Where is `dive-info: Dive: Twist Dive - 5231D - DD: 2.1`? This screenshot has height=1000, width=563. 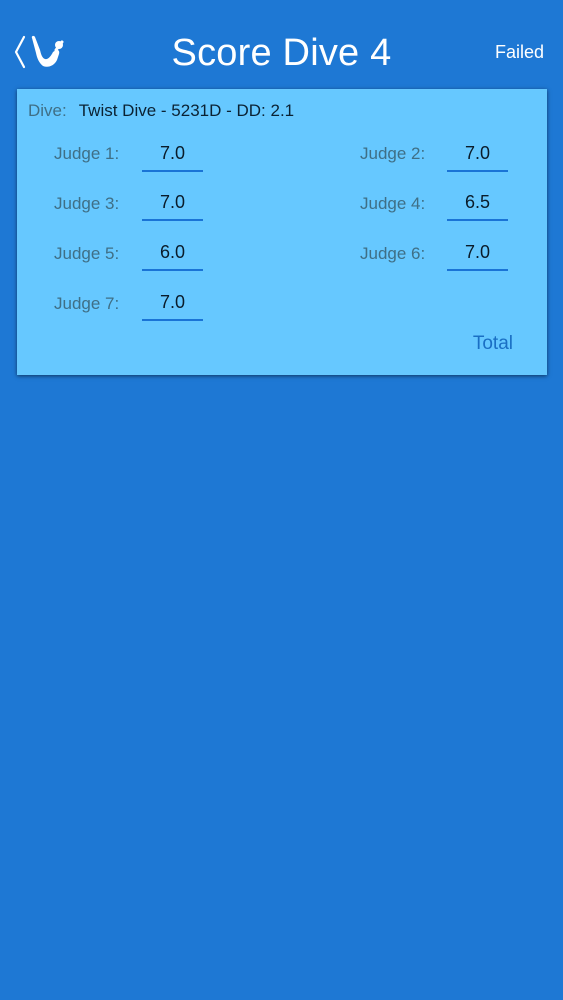
dive-info: Dive: Twist Dive - 5231D - DD: 2.1 is located at coordinates (161, 111).